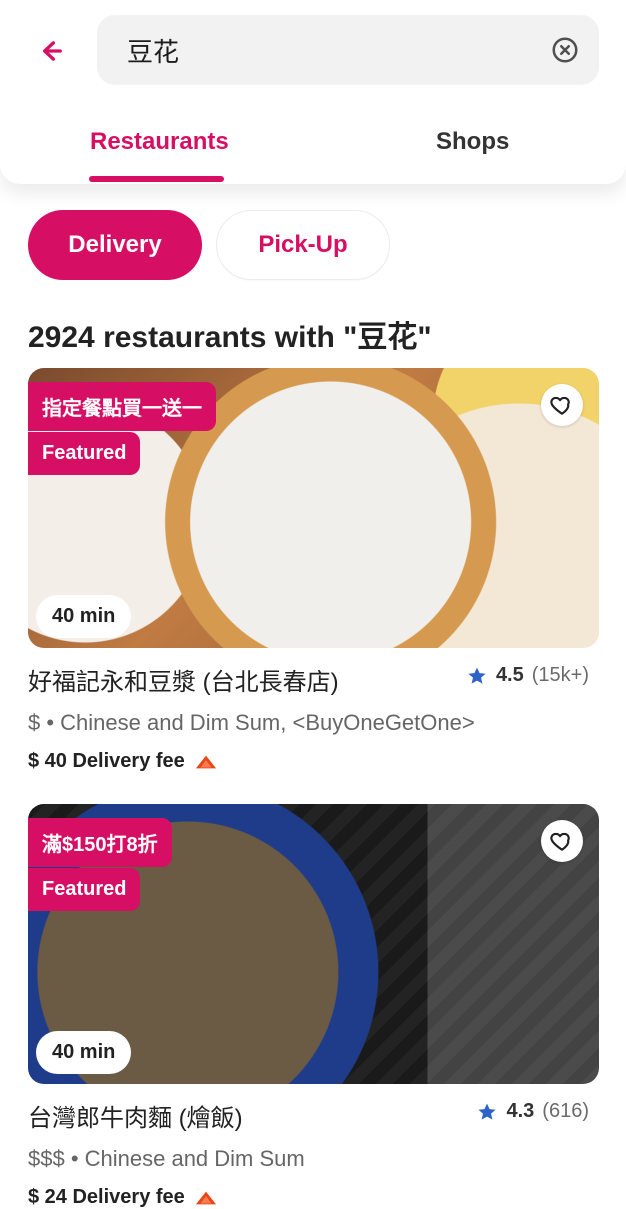 This screenshot has height=1209, width=626. What do you see at coordinates (106, 761) in the screenshot?
I see `delivery-fee: $ 40 Delivery fee` at bounding box center [106, 761].